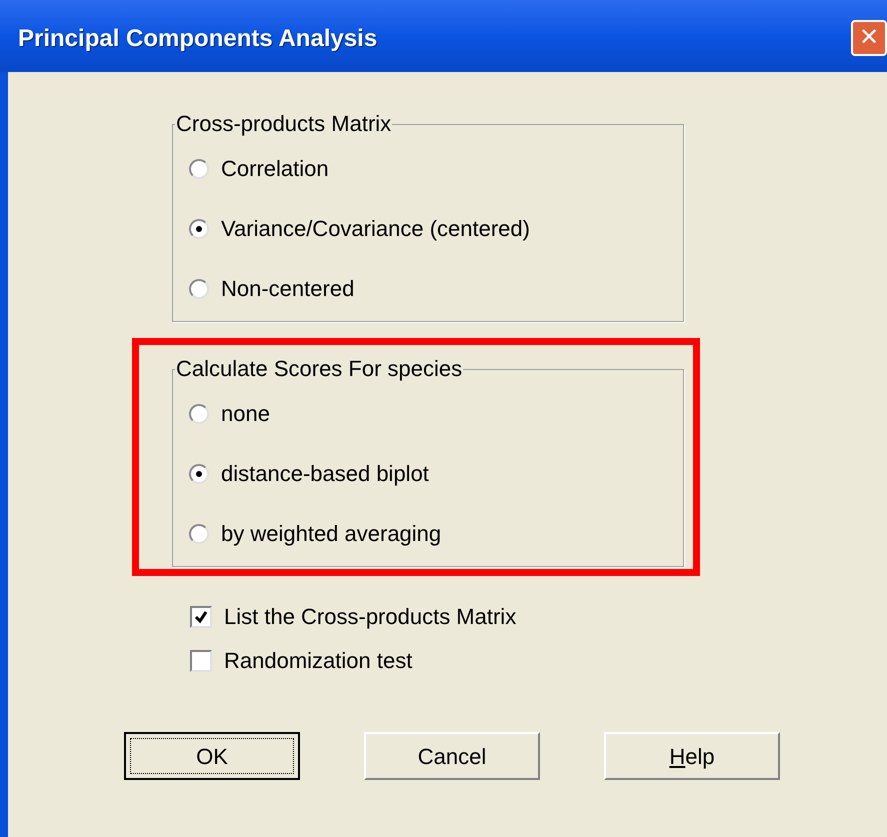  What do you see at coordinates (275, 169) in the screenshot?
I see `radio-label: Correlation` at bounding box center [275, 169].